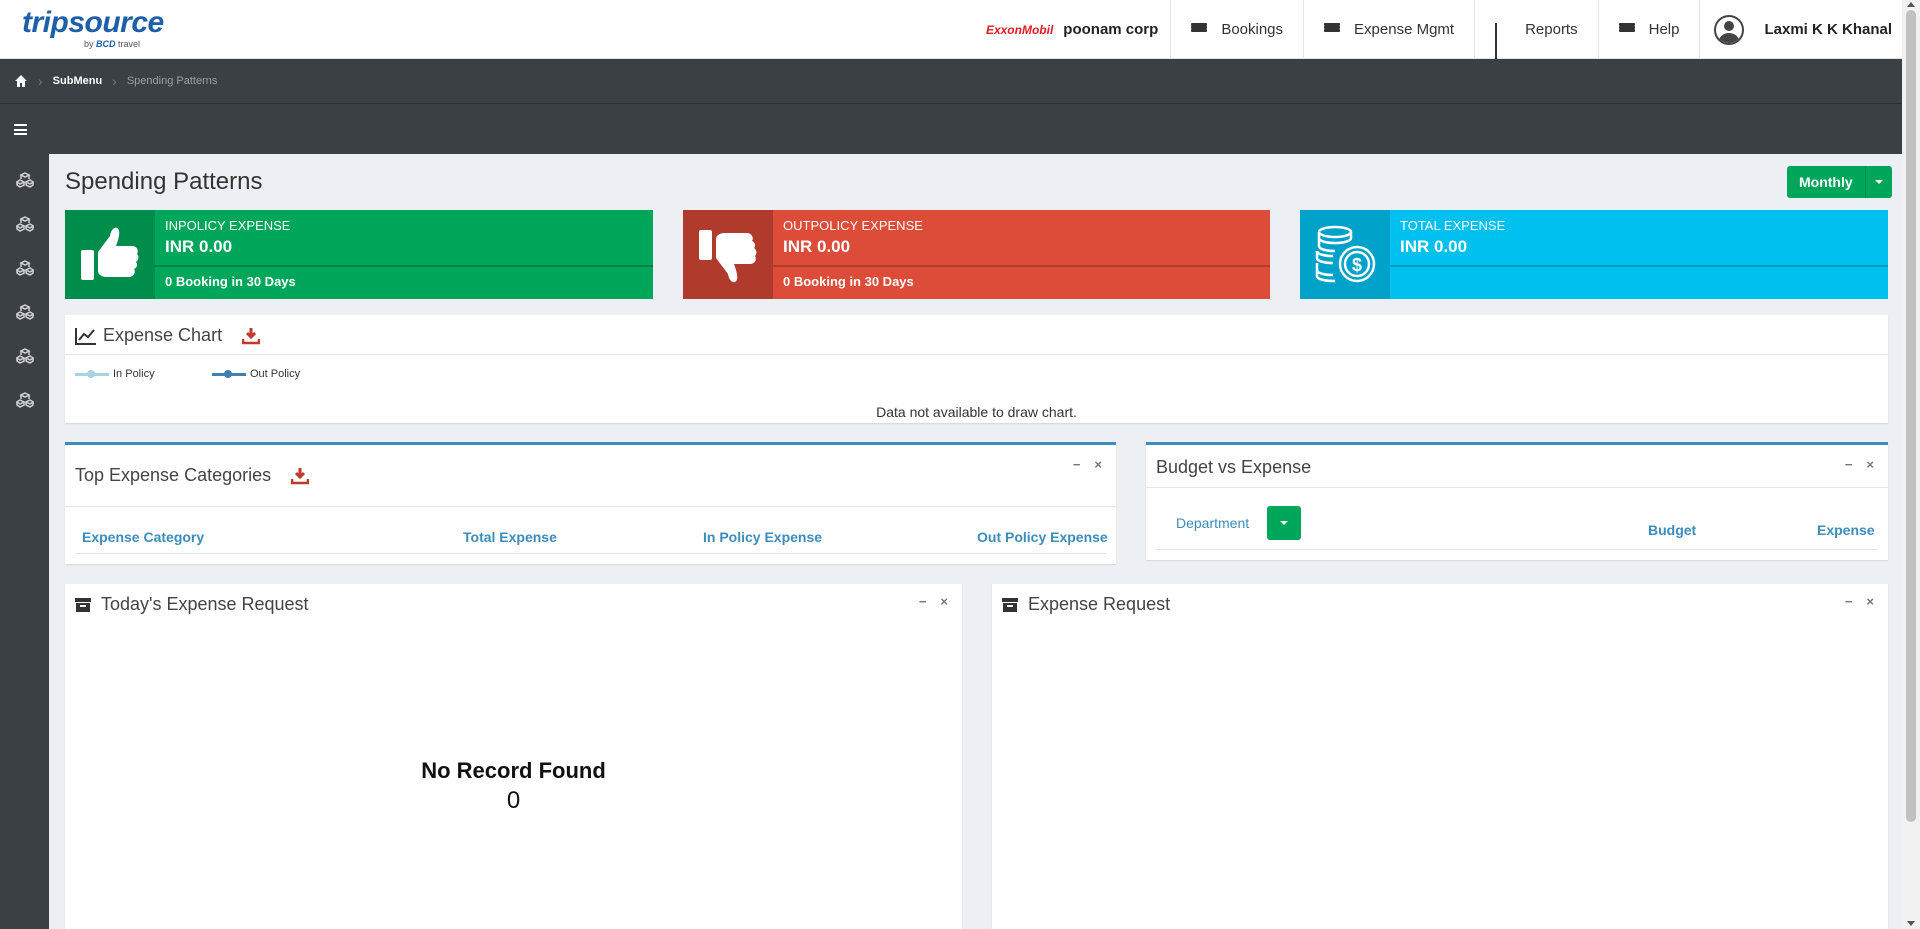 The width and height of the screenshot is (1920, 929). Describe the element at coordinates (1846, 530) in the screenshot. I see `column-header: Expense` at that location.